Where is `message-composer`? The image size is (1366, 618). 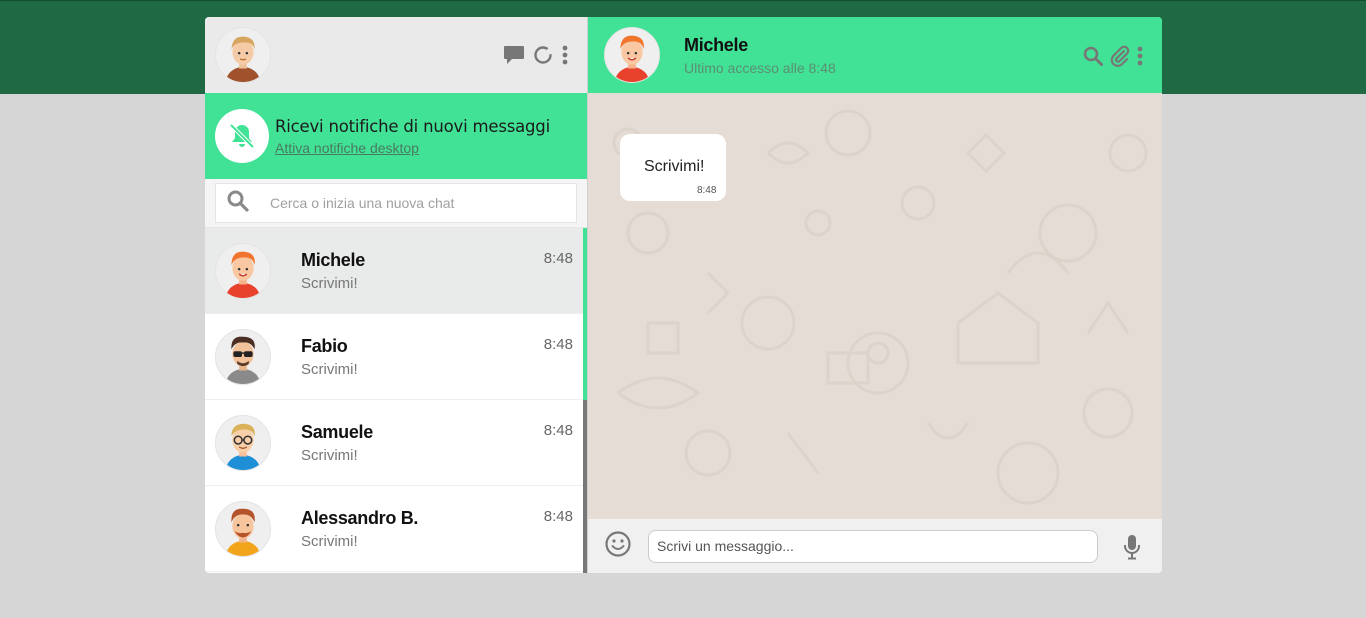 message-composer is located at coordinates (875, 546).